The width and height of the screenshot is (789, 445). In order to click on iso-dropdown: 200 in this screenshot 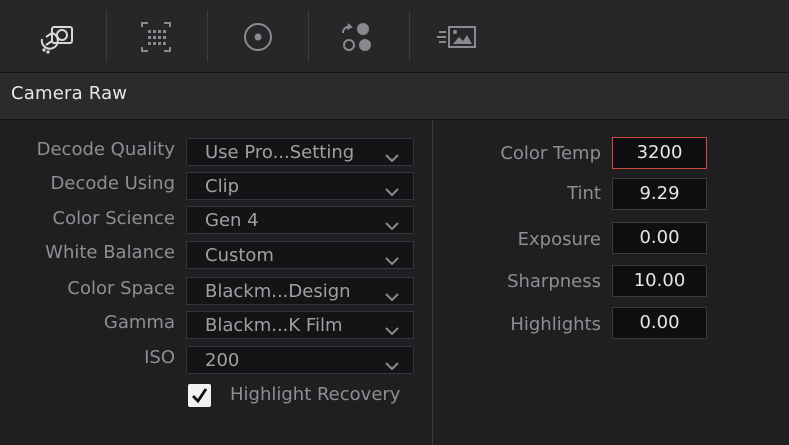, I will do `click(300, 360)`.